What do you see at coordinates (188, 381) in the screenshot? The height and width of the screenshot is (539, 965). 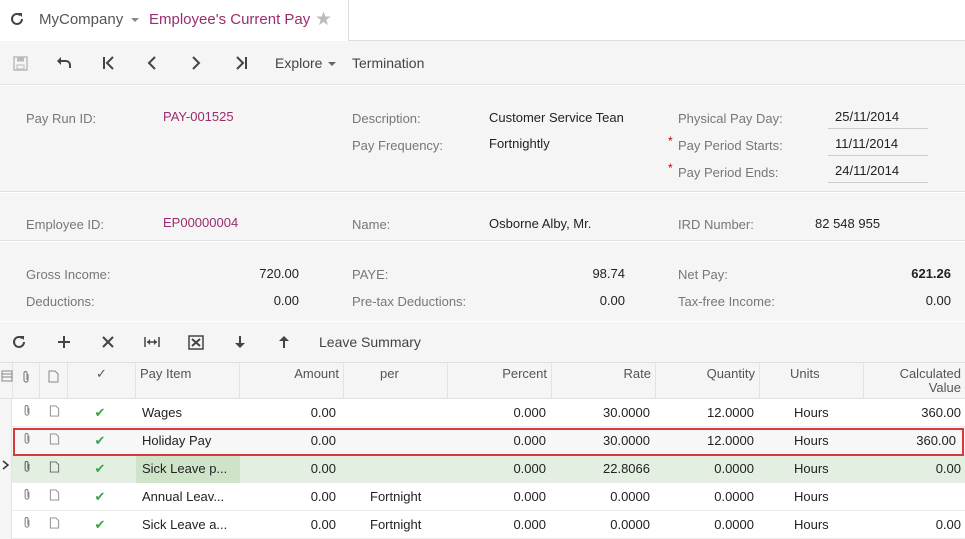 I see `column-pay-item: Pay Item` at bounding box center [188, 381].